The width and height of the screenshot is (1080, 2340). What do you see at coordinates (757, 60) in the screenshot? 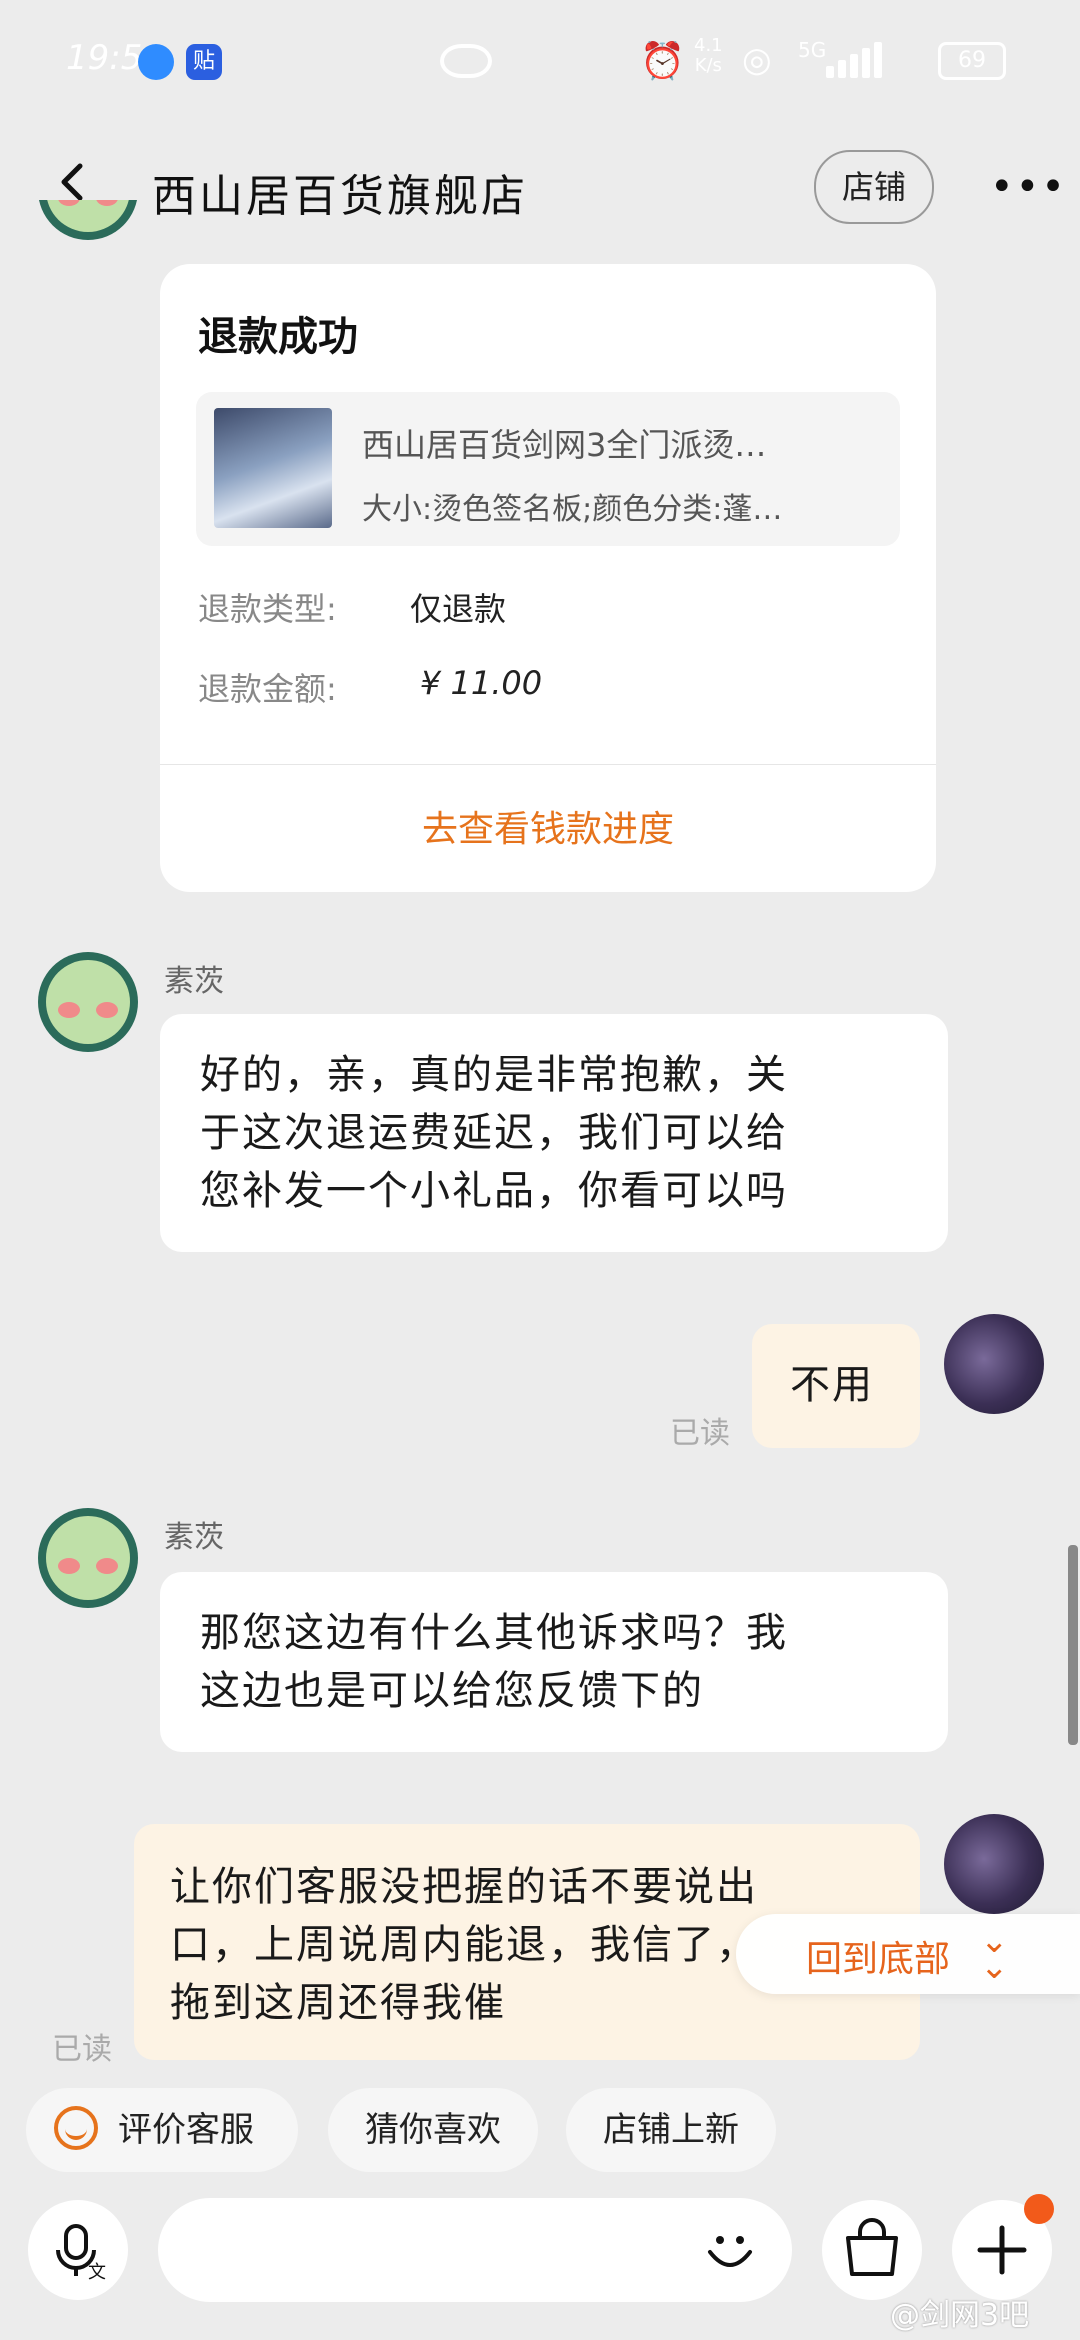
I see `hotspot-icon: ◎` at bounding box center [757, 60].